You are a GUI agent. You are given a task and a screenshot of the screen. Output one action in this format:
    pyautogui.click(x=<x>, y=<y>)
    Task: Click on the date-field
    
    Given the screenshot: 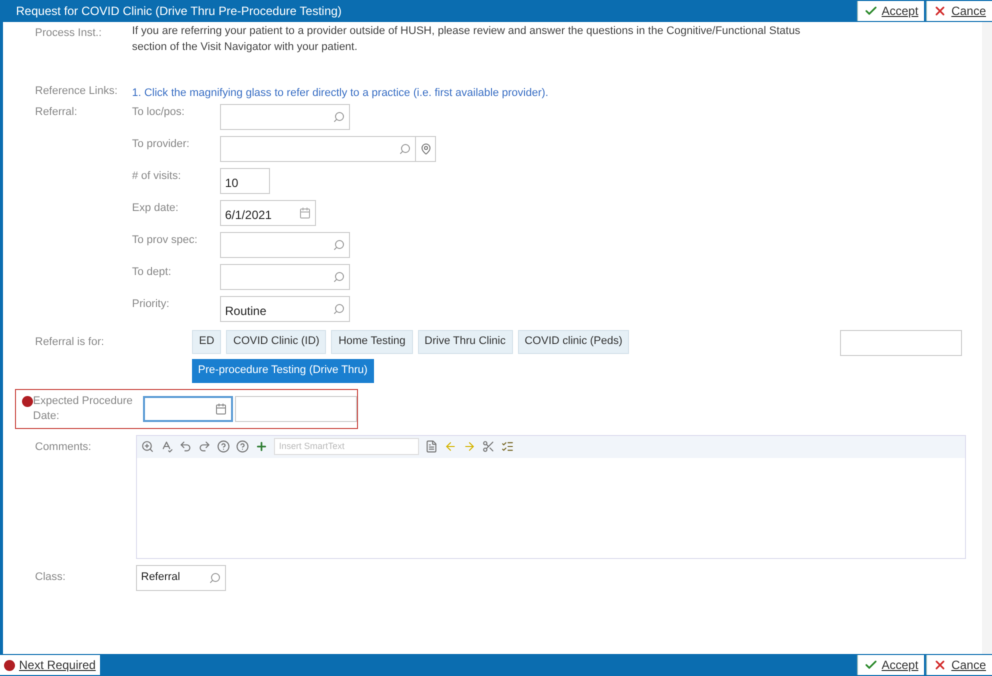 What is the action you would take?
    pyautogui.click(x=188, y=409)
    